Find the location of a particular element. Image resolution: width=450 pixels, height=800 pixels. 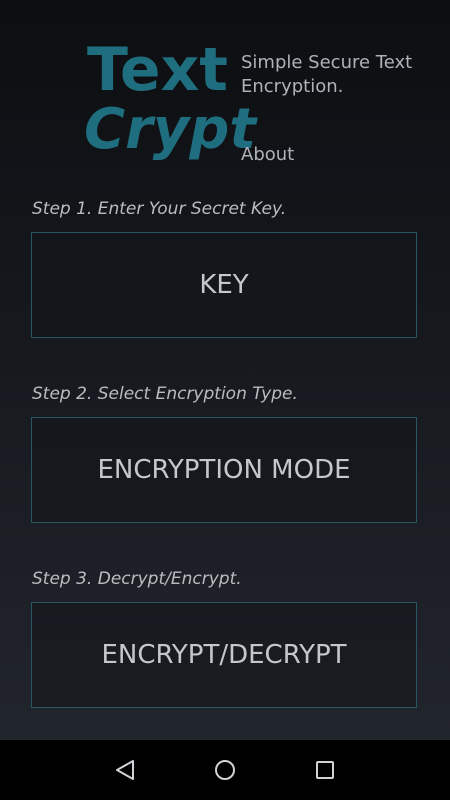

logo-crypt-line: Crypt is located at coordinates (170, 129).